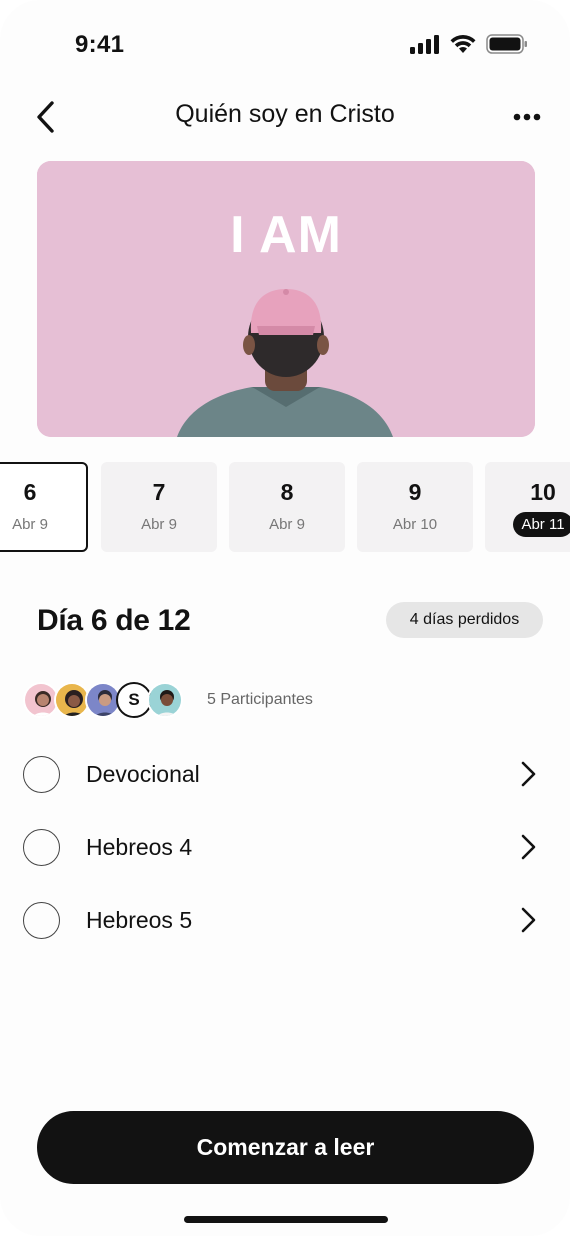 The image size is (570, 1236). I want to click on day-number: 8, so click(287, 492).